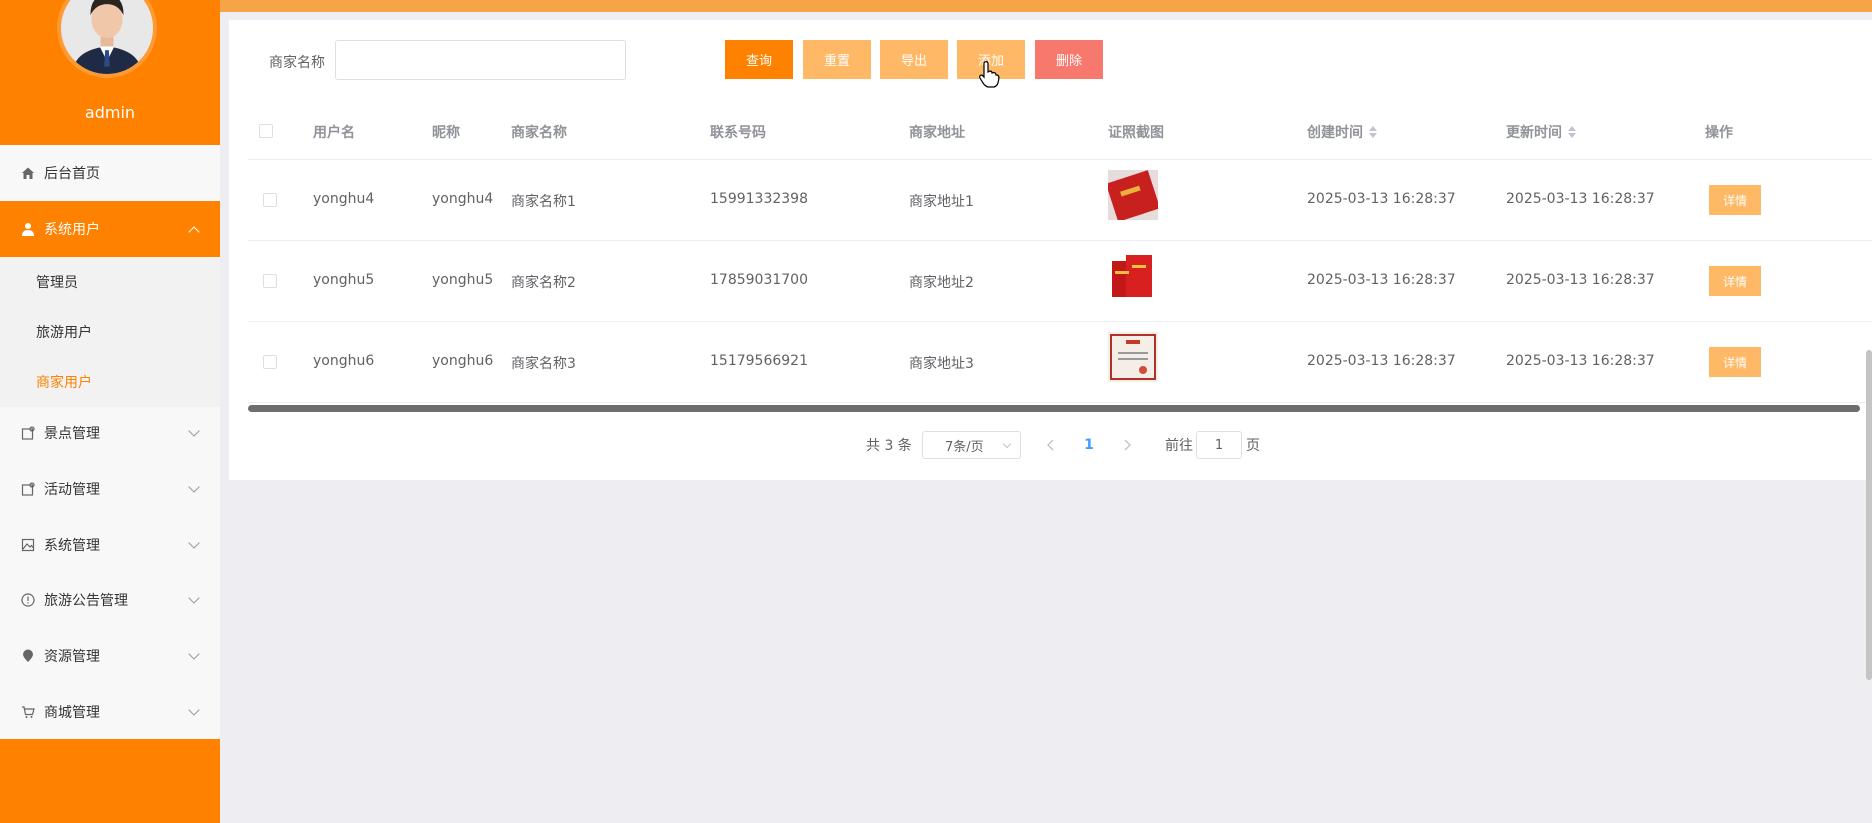 Image resolution: width=1872 pixels, height=823 pixels. I want to click on cell-nickname: yonghu5, so click(463, 280).